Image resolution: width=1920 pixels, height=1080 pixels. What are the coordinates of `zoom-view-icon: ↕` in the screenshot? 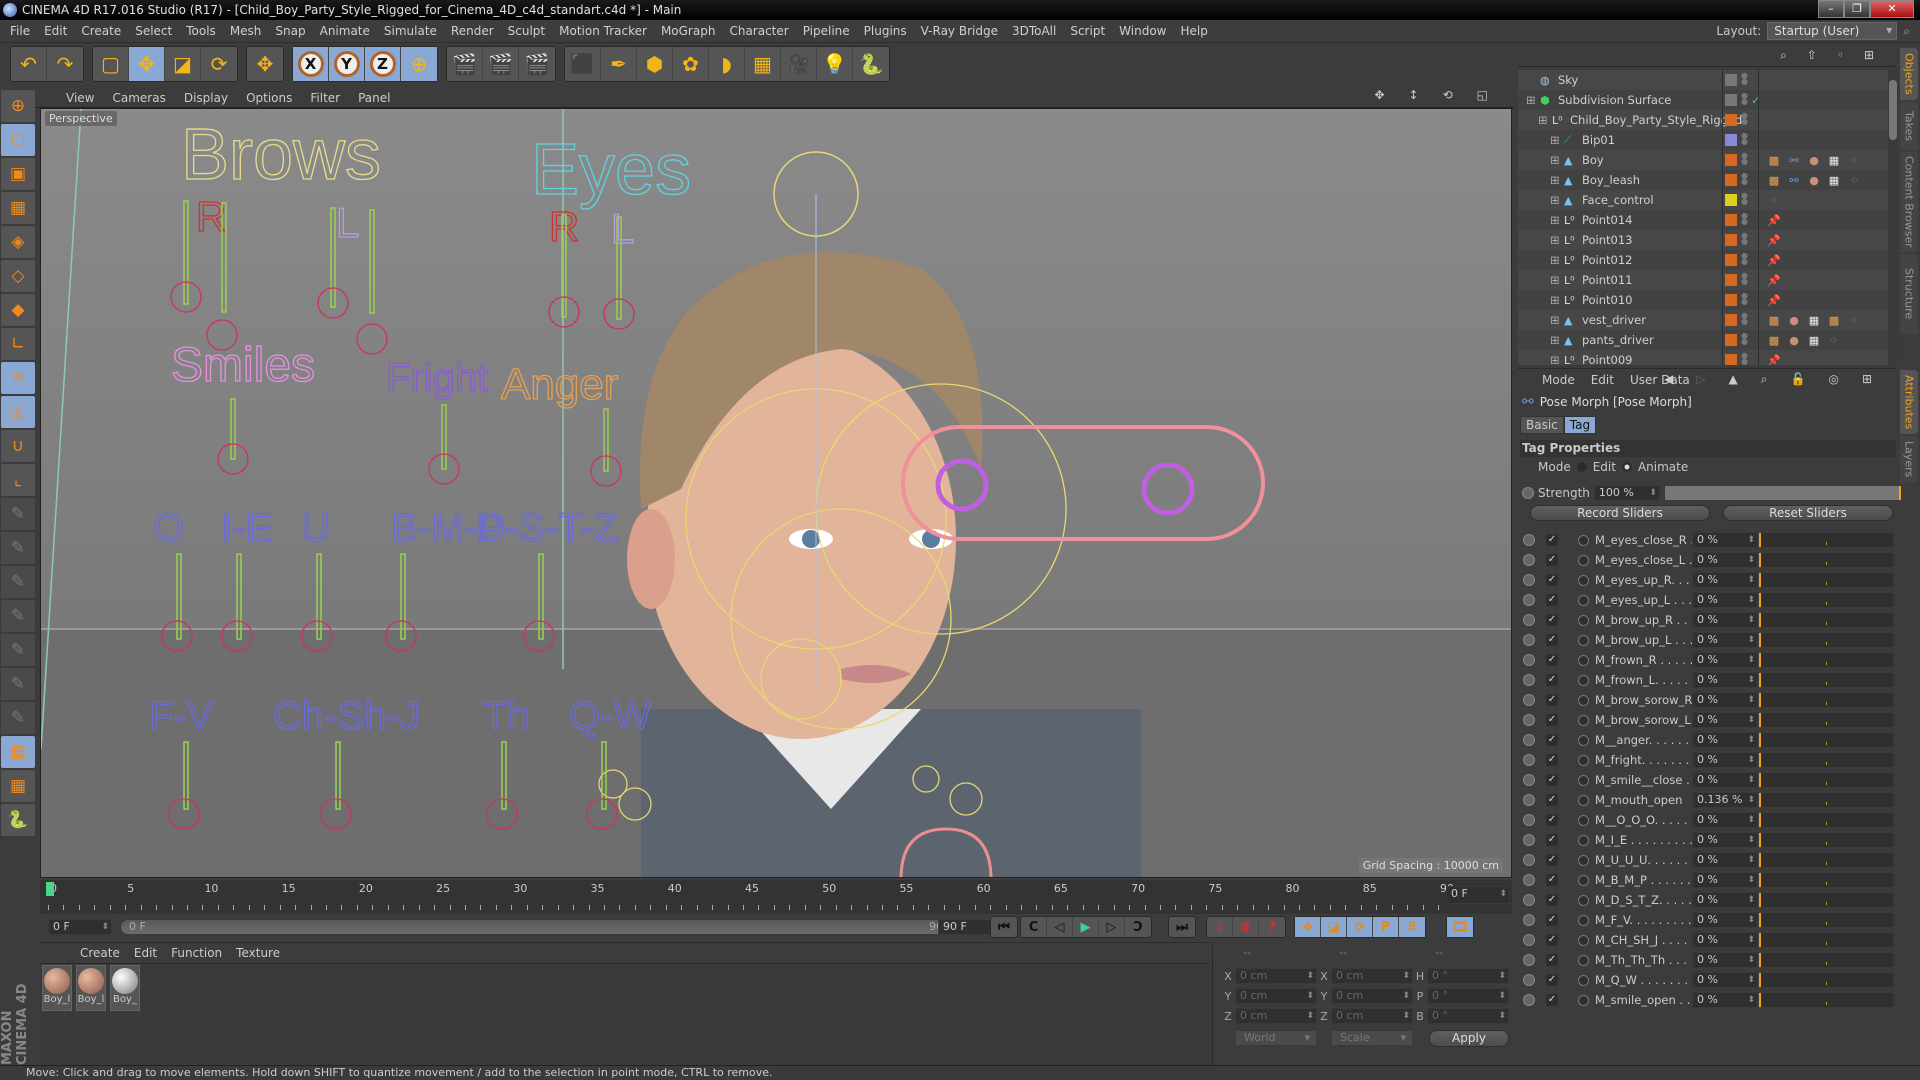 It's located at (1414, 95).